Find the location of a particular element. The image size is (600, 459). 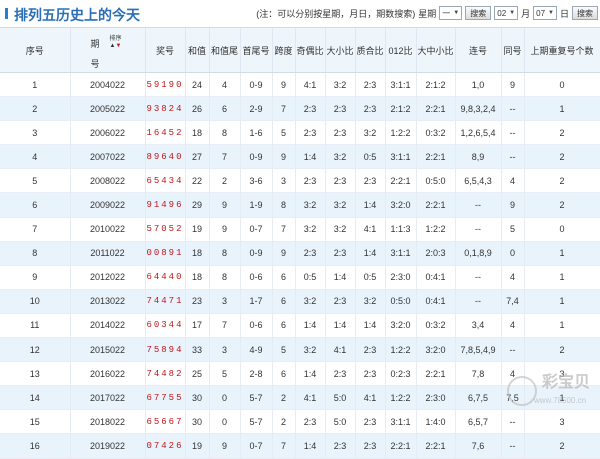

period-cell: 2017022 is located at coordinates (107, 398).